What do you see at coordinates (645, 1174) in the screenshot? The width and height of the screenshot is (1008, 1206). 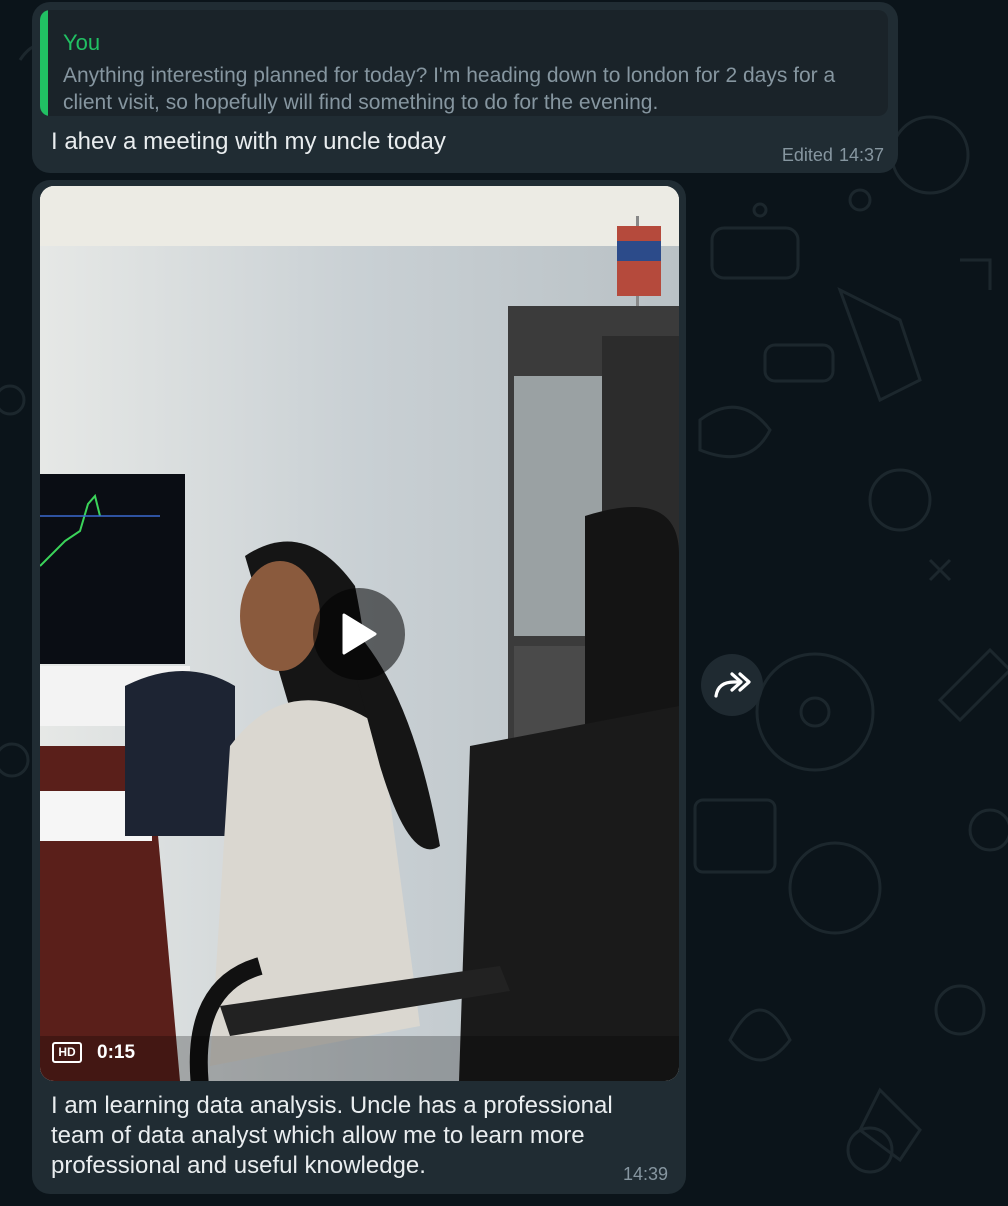 I see `message-time: 14:39` at bounding box center [645, 1174].